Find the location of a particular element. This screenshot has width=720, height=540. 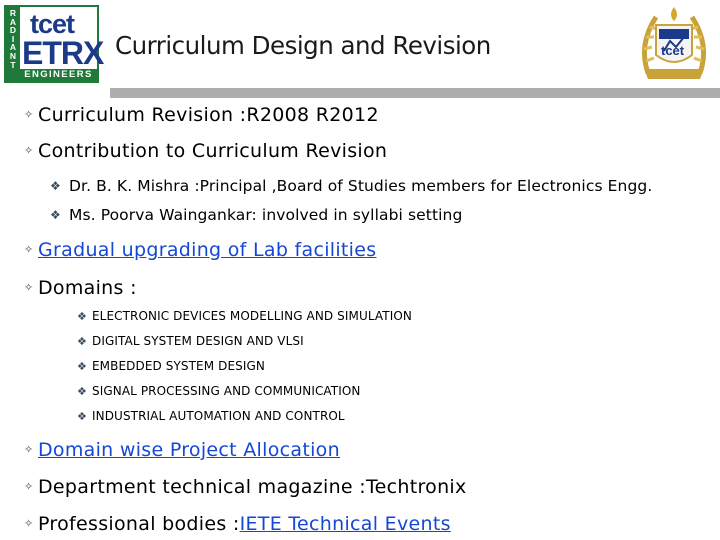

logo-etrx-text: ETRX is located at coordinates (63, 53).